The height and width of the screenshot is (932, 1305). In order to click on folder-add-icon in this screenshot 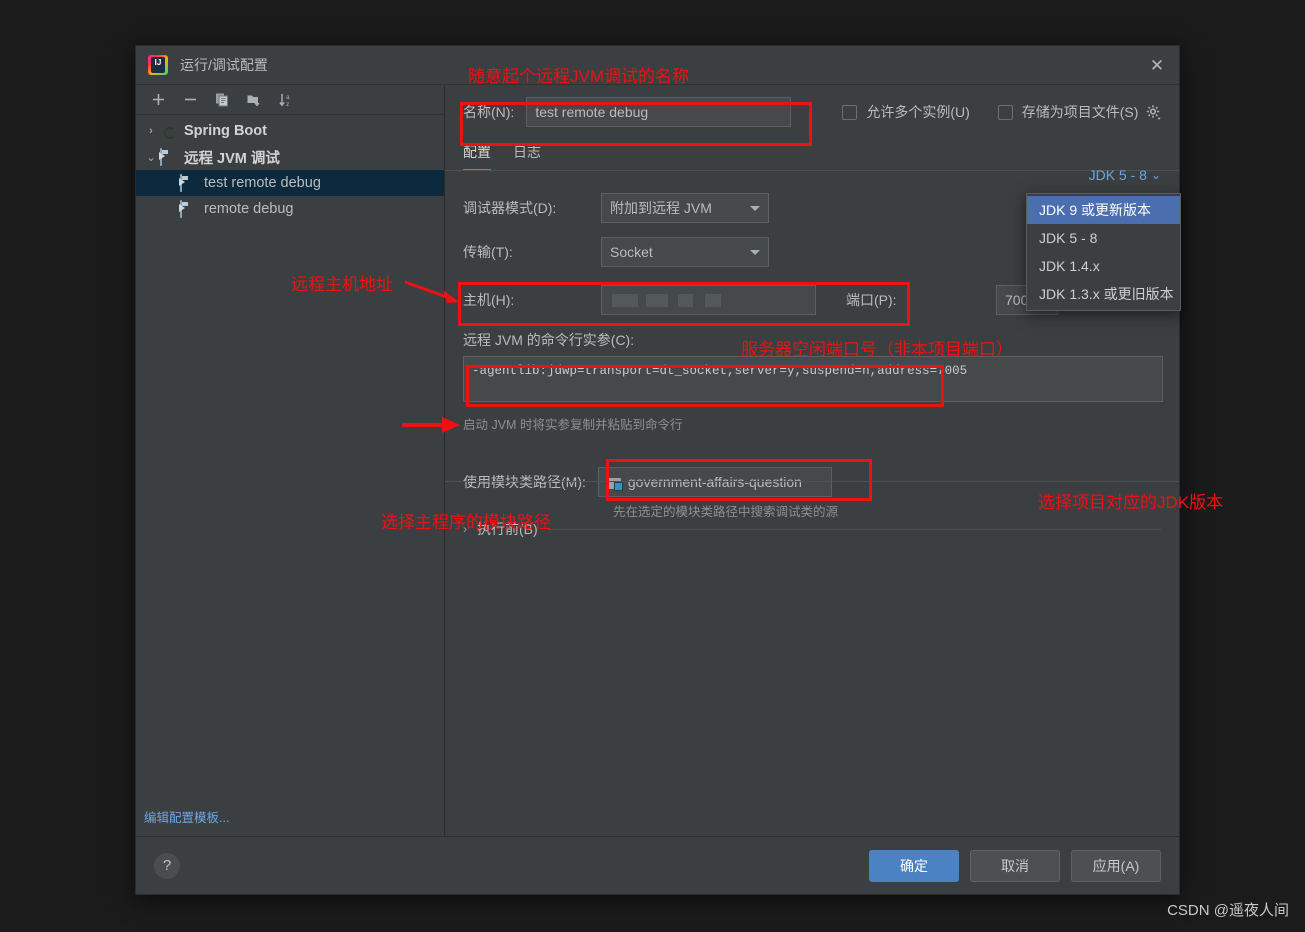, I will do `click(254, 100)`.